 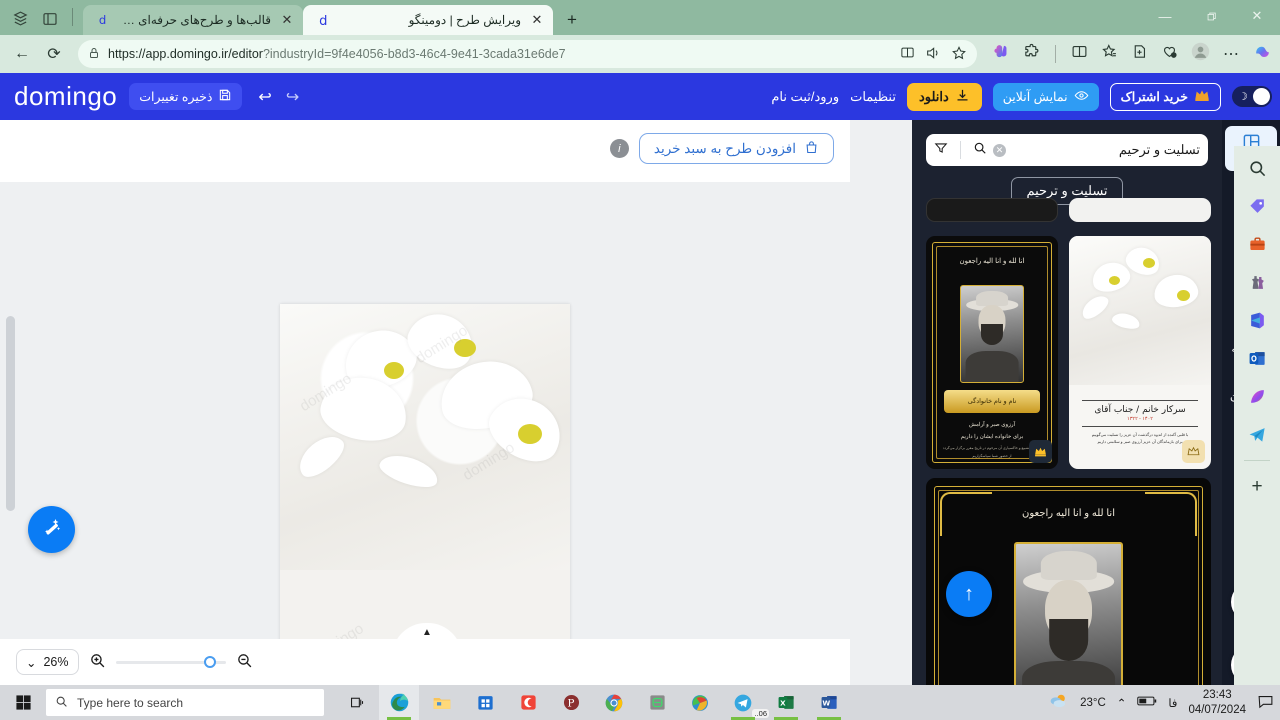 What do you see at coordinates (23, 702) in the screenshot?
I see `windows-start-icon` at bounding box center [23, 702].